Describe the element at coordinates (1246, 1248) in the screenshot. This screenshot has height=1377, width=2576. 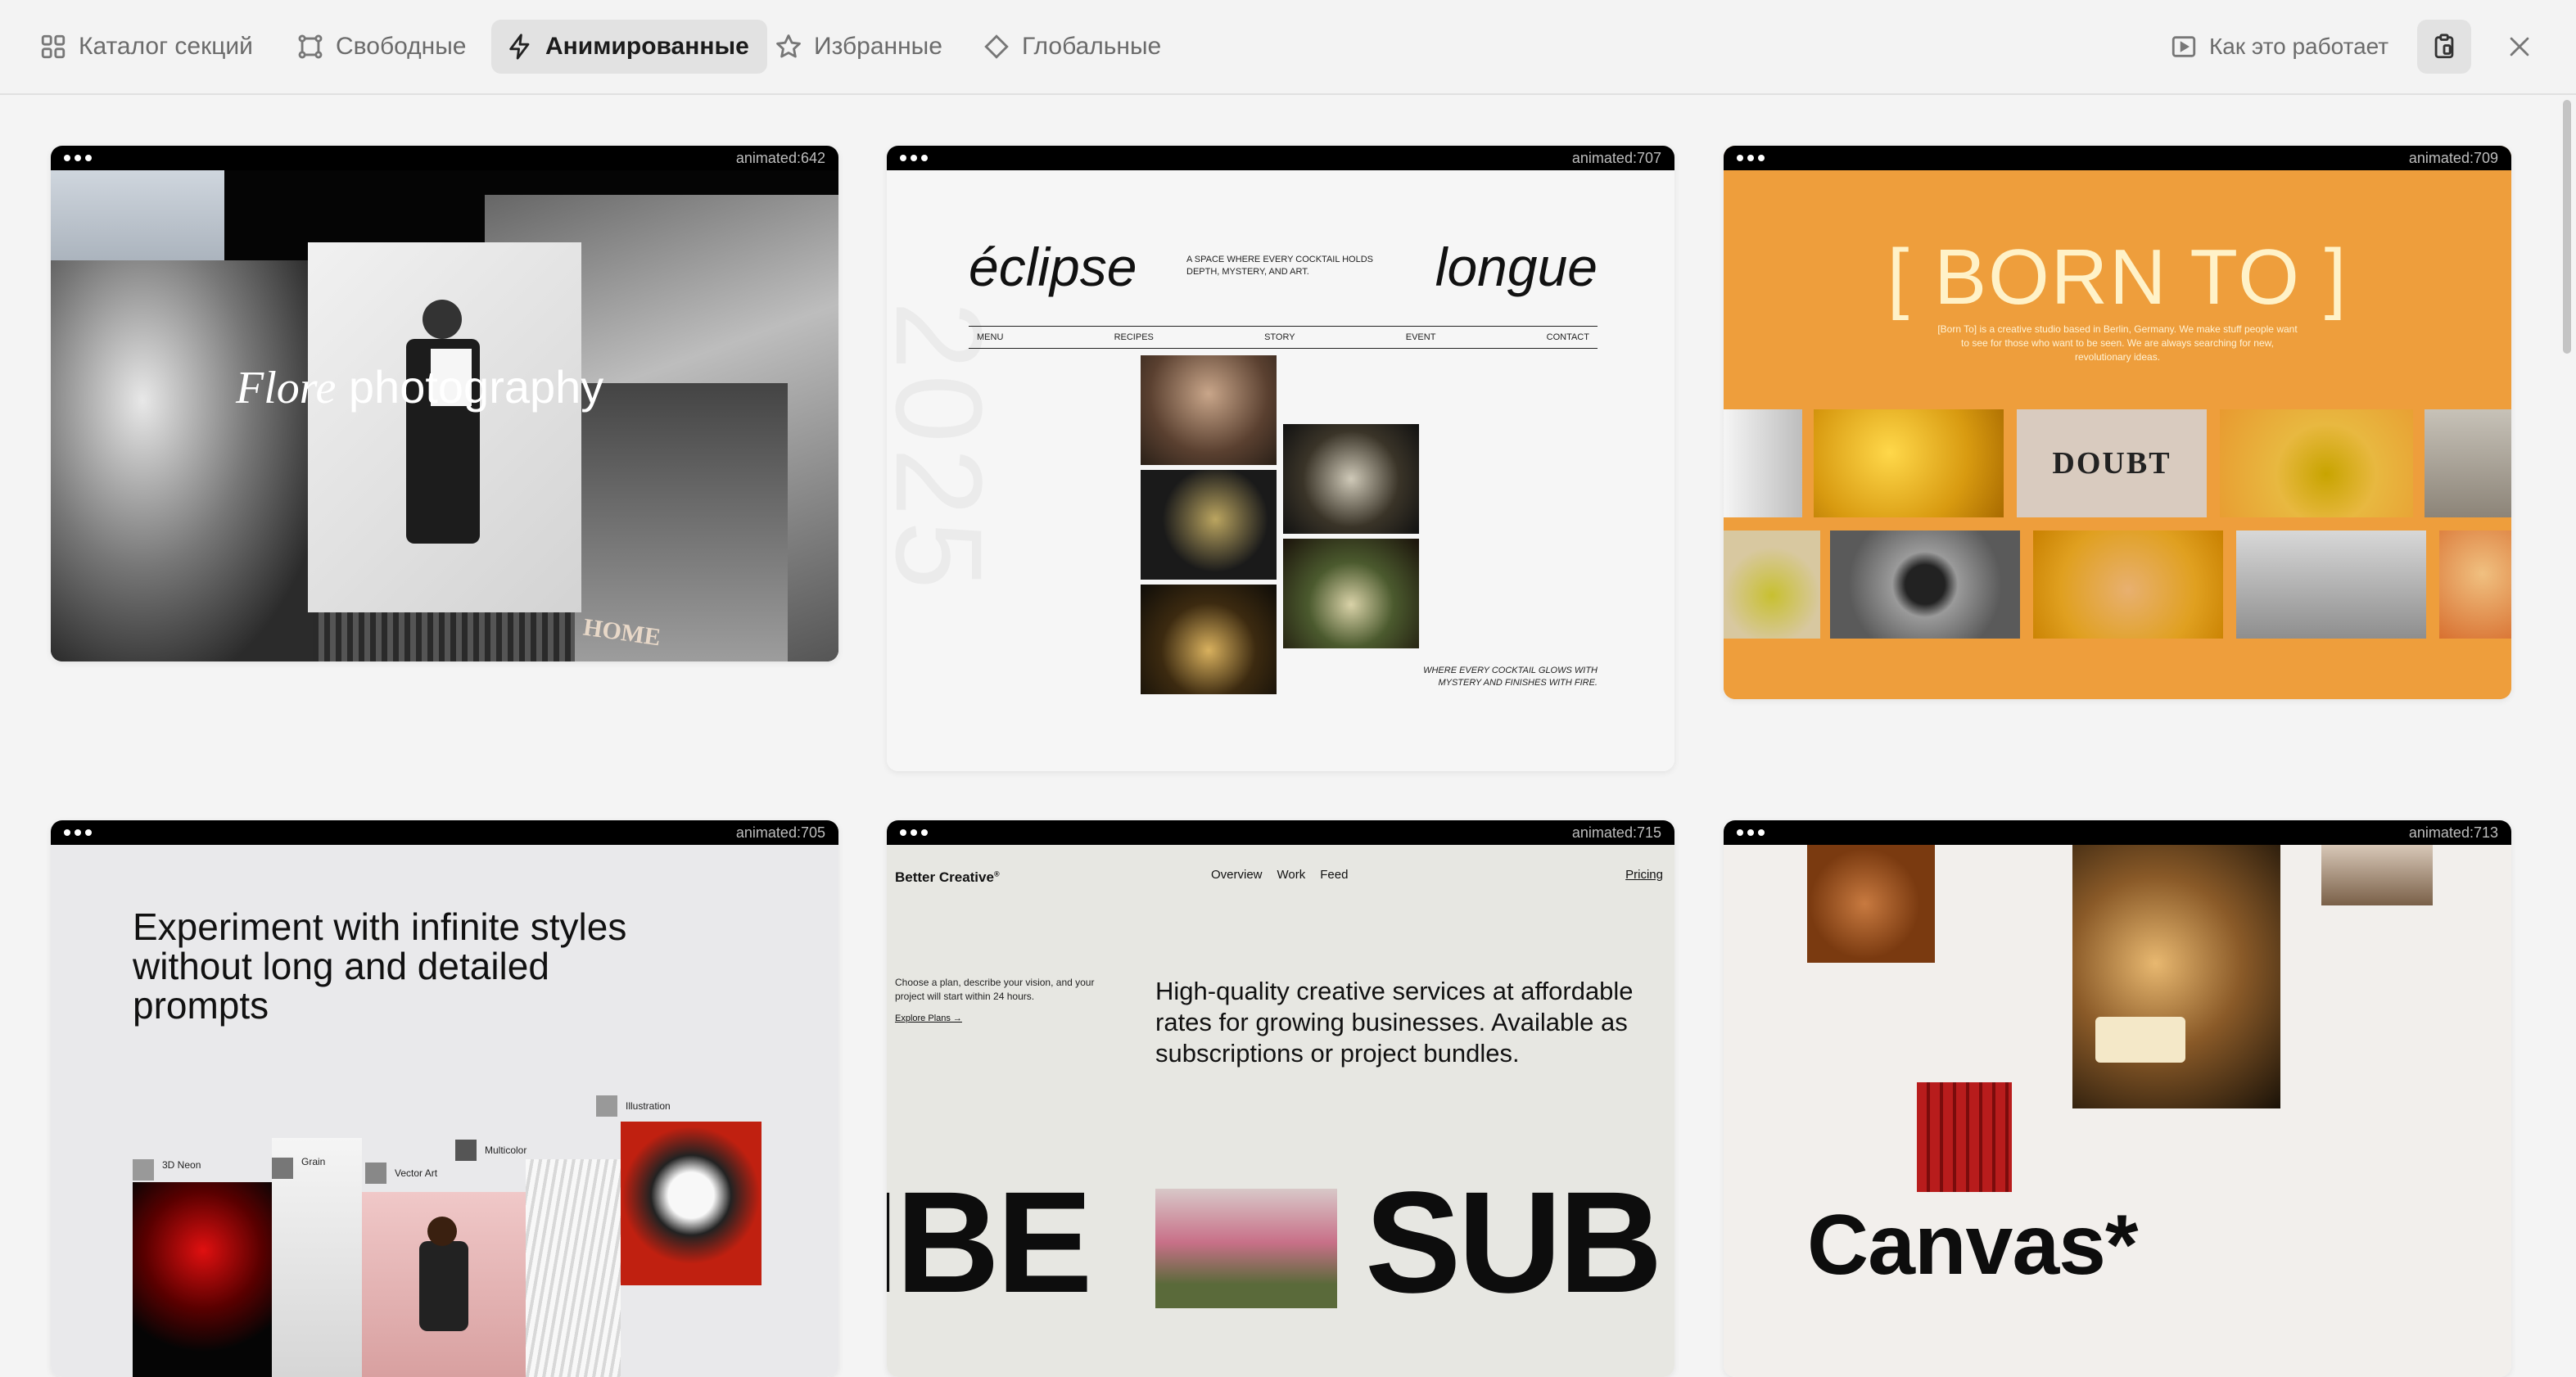
I see `blossom-photo` at that location.